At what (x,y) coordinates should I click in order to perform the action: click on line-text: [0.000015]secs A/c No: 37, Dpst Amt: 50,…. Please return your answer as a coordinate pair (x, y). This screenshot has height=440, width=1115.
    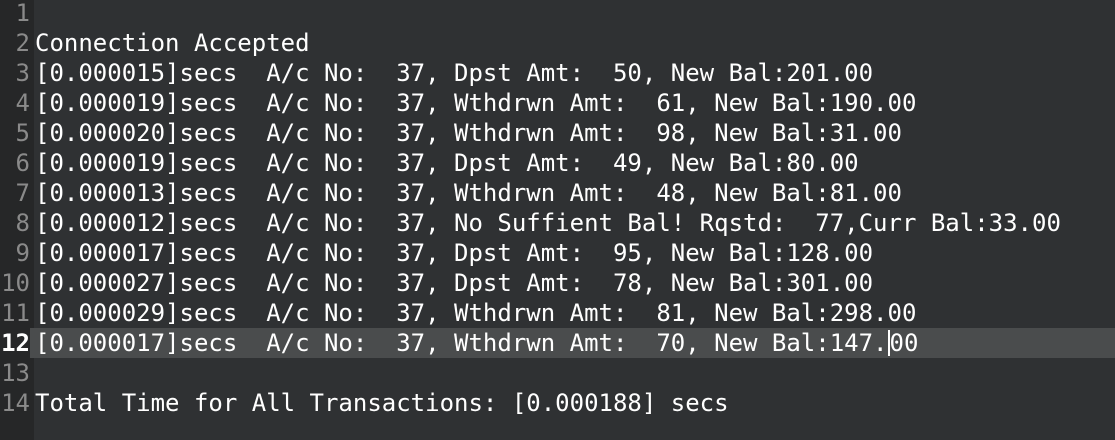
    Looking at the image, I should click on (454, 73).